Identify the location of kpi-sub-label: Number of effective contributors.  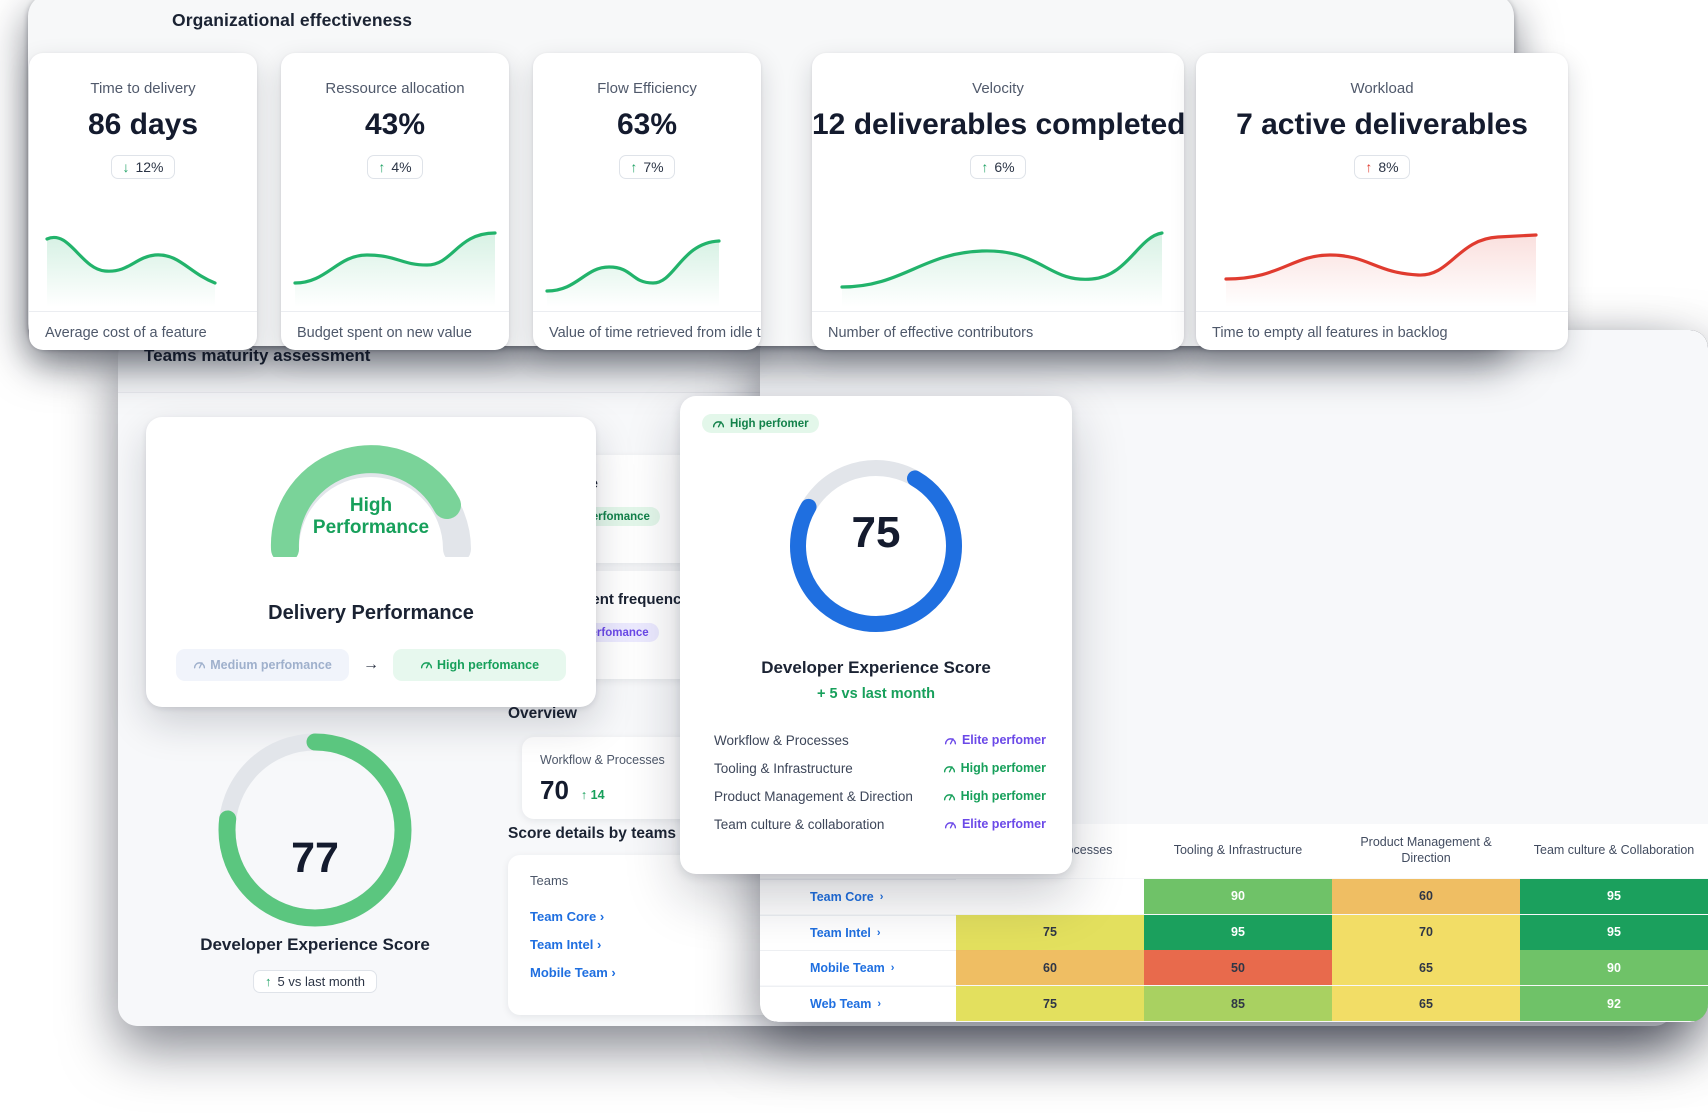
(931, 333).